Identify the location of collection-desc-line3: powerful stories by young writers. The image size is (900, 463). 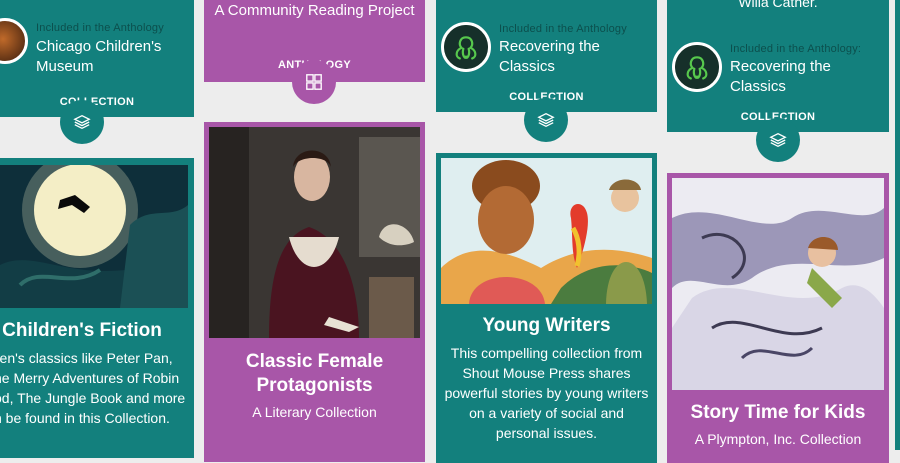
(546, 393).